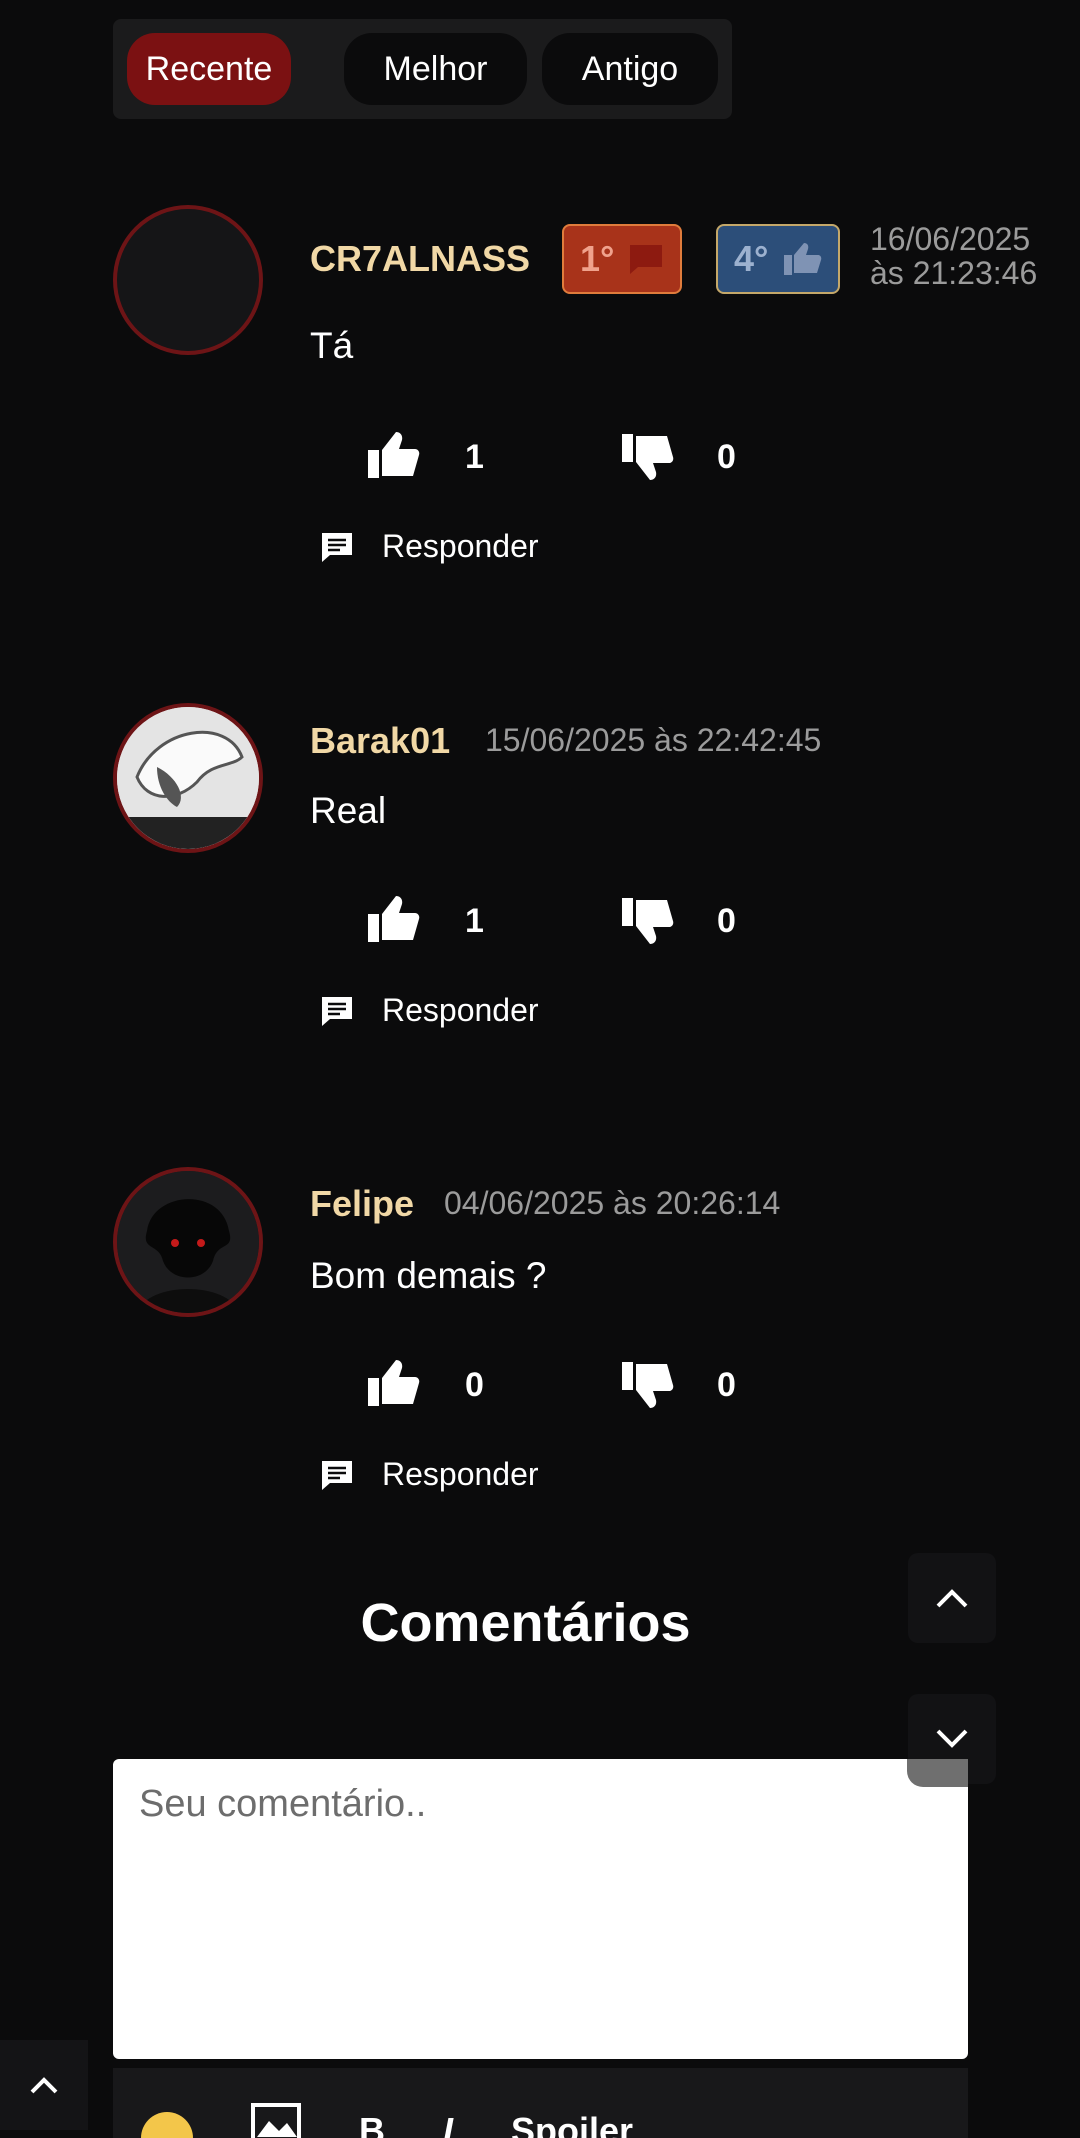 Image resolution: width=1080 pixels, height=2138 pixels. What do you see at coordinates (332, 345) in the screenshot?
I see `comment-text: Tá` at bounding box center [332, 345].